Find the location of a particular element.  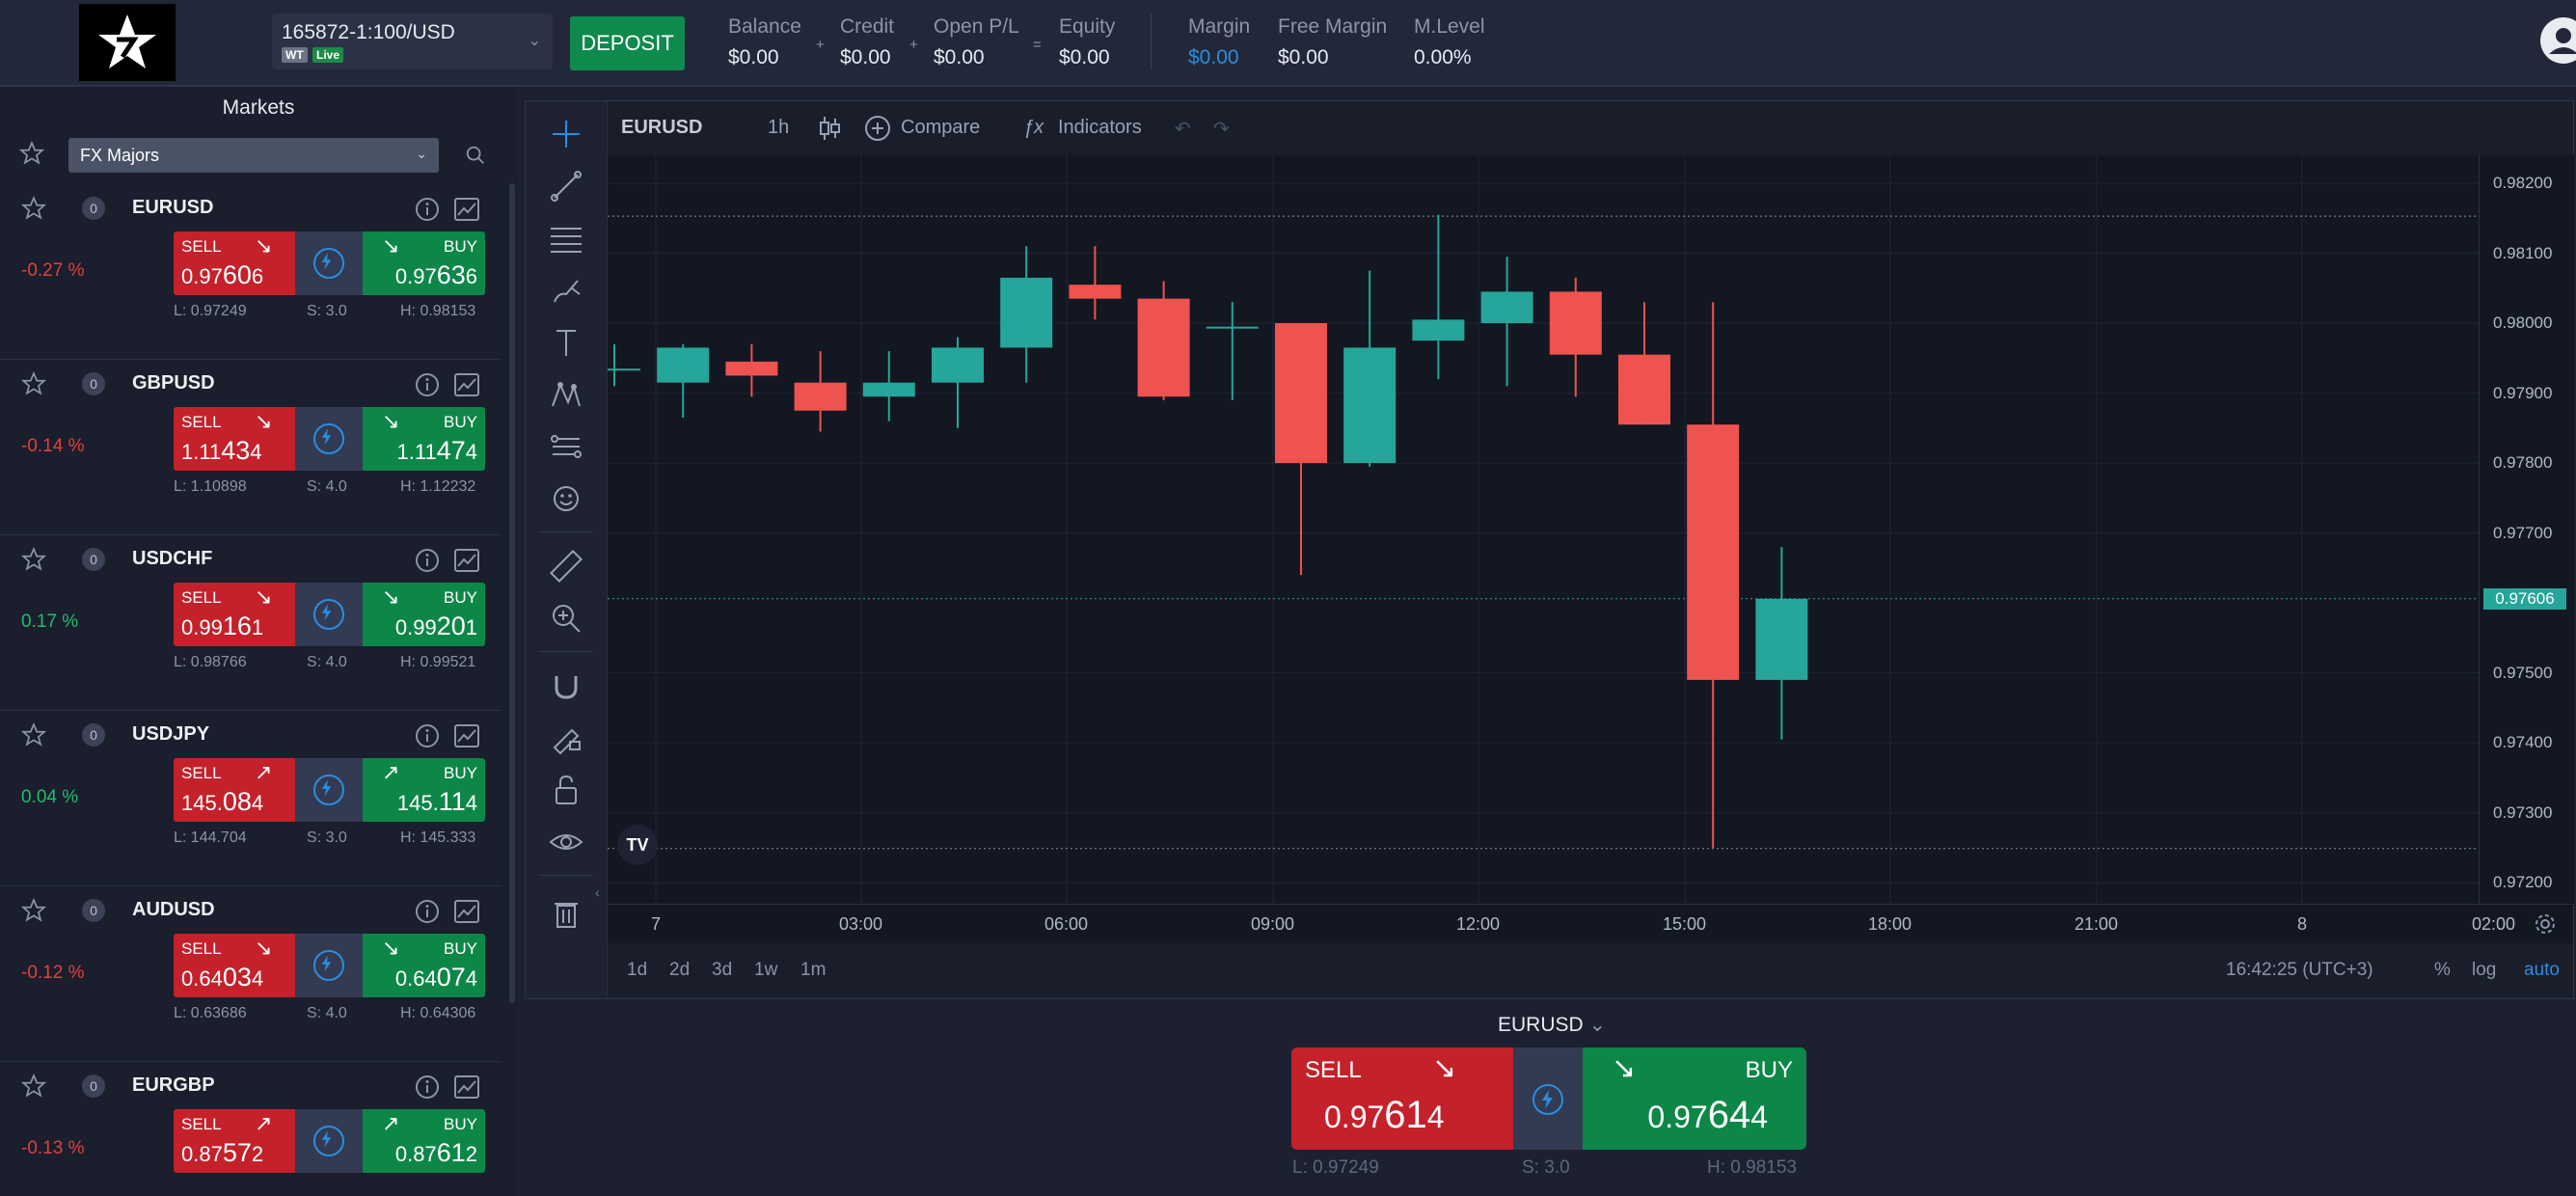

account-selector: 165872-1:100/USD WT Live ⌄ is located at coordinates (412, 41).